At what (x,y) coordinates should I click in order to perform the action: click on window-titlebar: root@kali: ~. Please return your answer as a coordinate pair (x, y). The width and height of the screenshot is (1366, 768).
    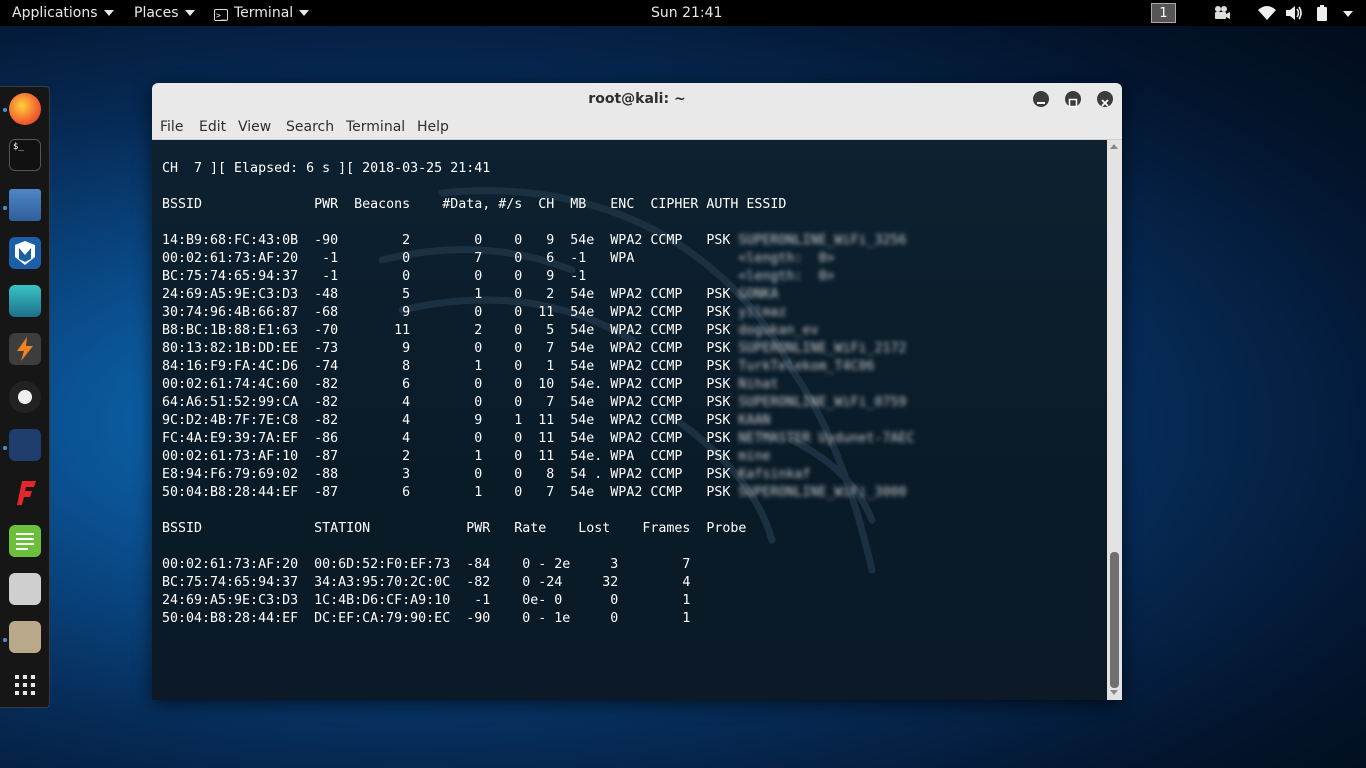
    Looking at the image, I should click on (637, 99).